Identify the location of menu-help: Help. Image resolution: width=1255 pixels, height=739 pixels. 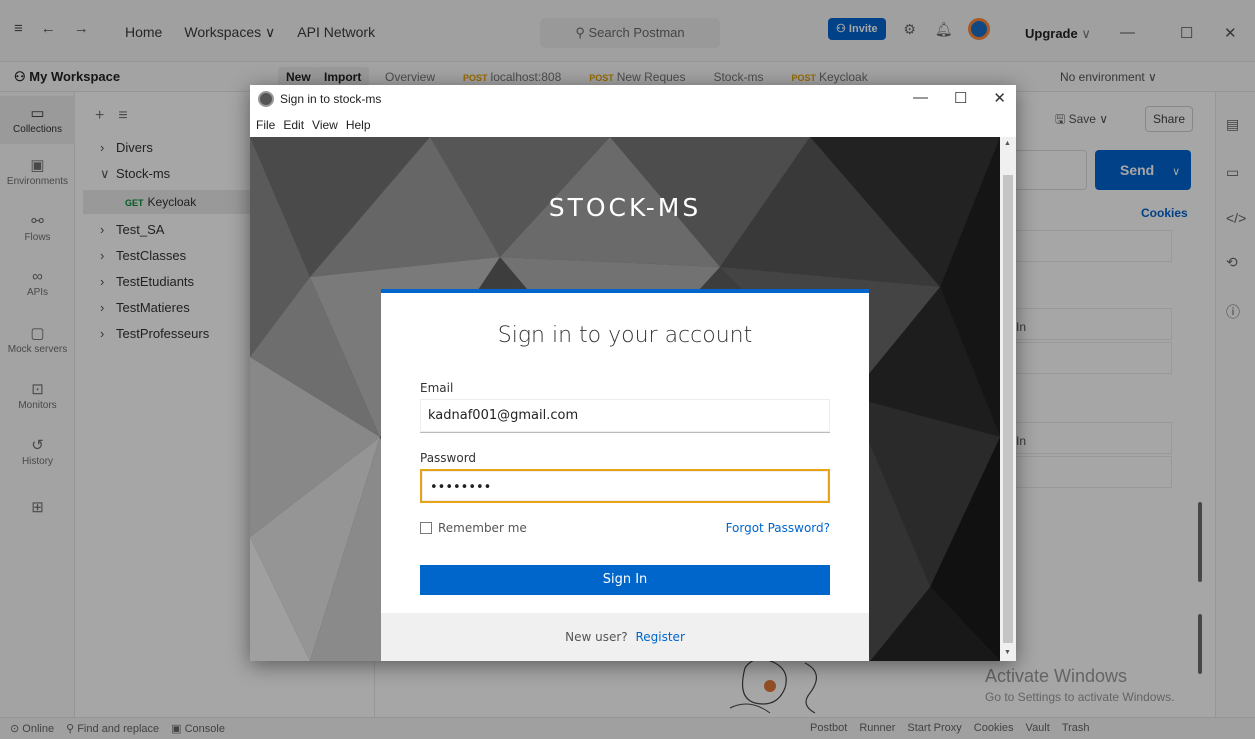
(358, 125).